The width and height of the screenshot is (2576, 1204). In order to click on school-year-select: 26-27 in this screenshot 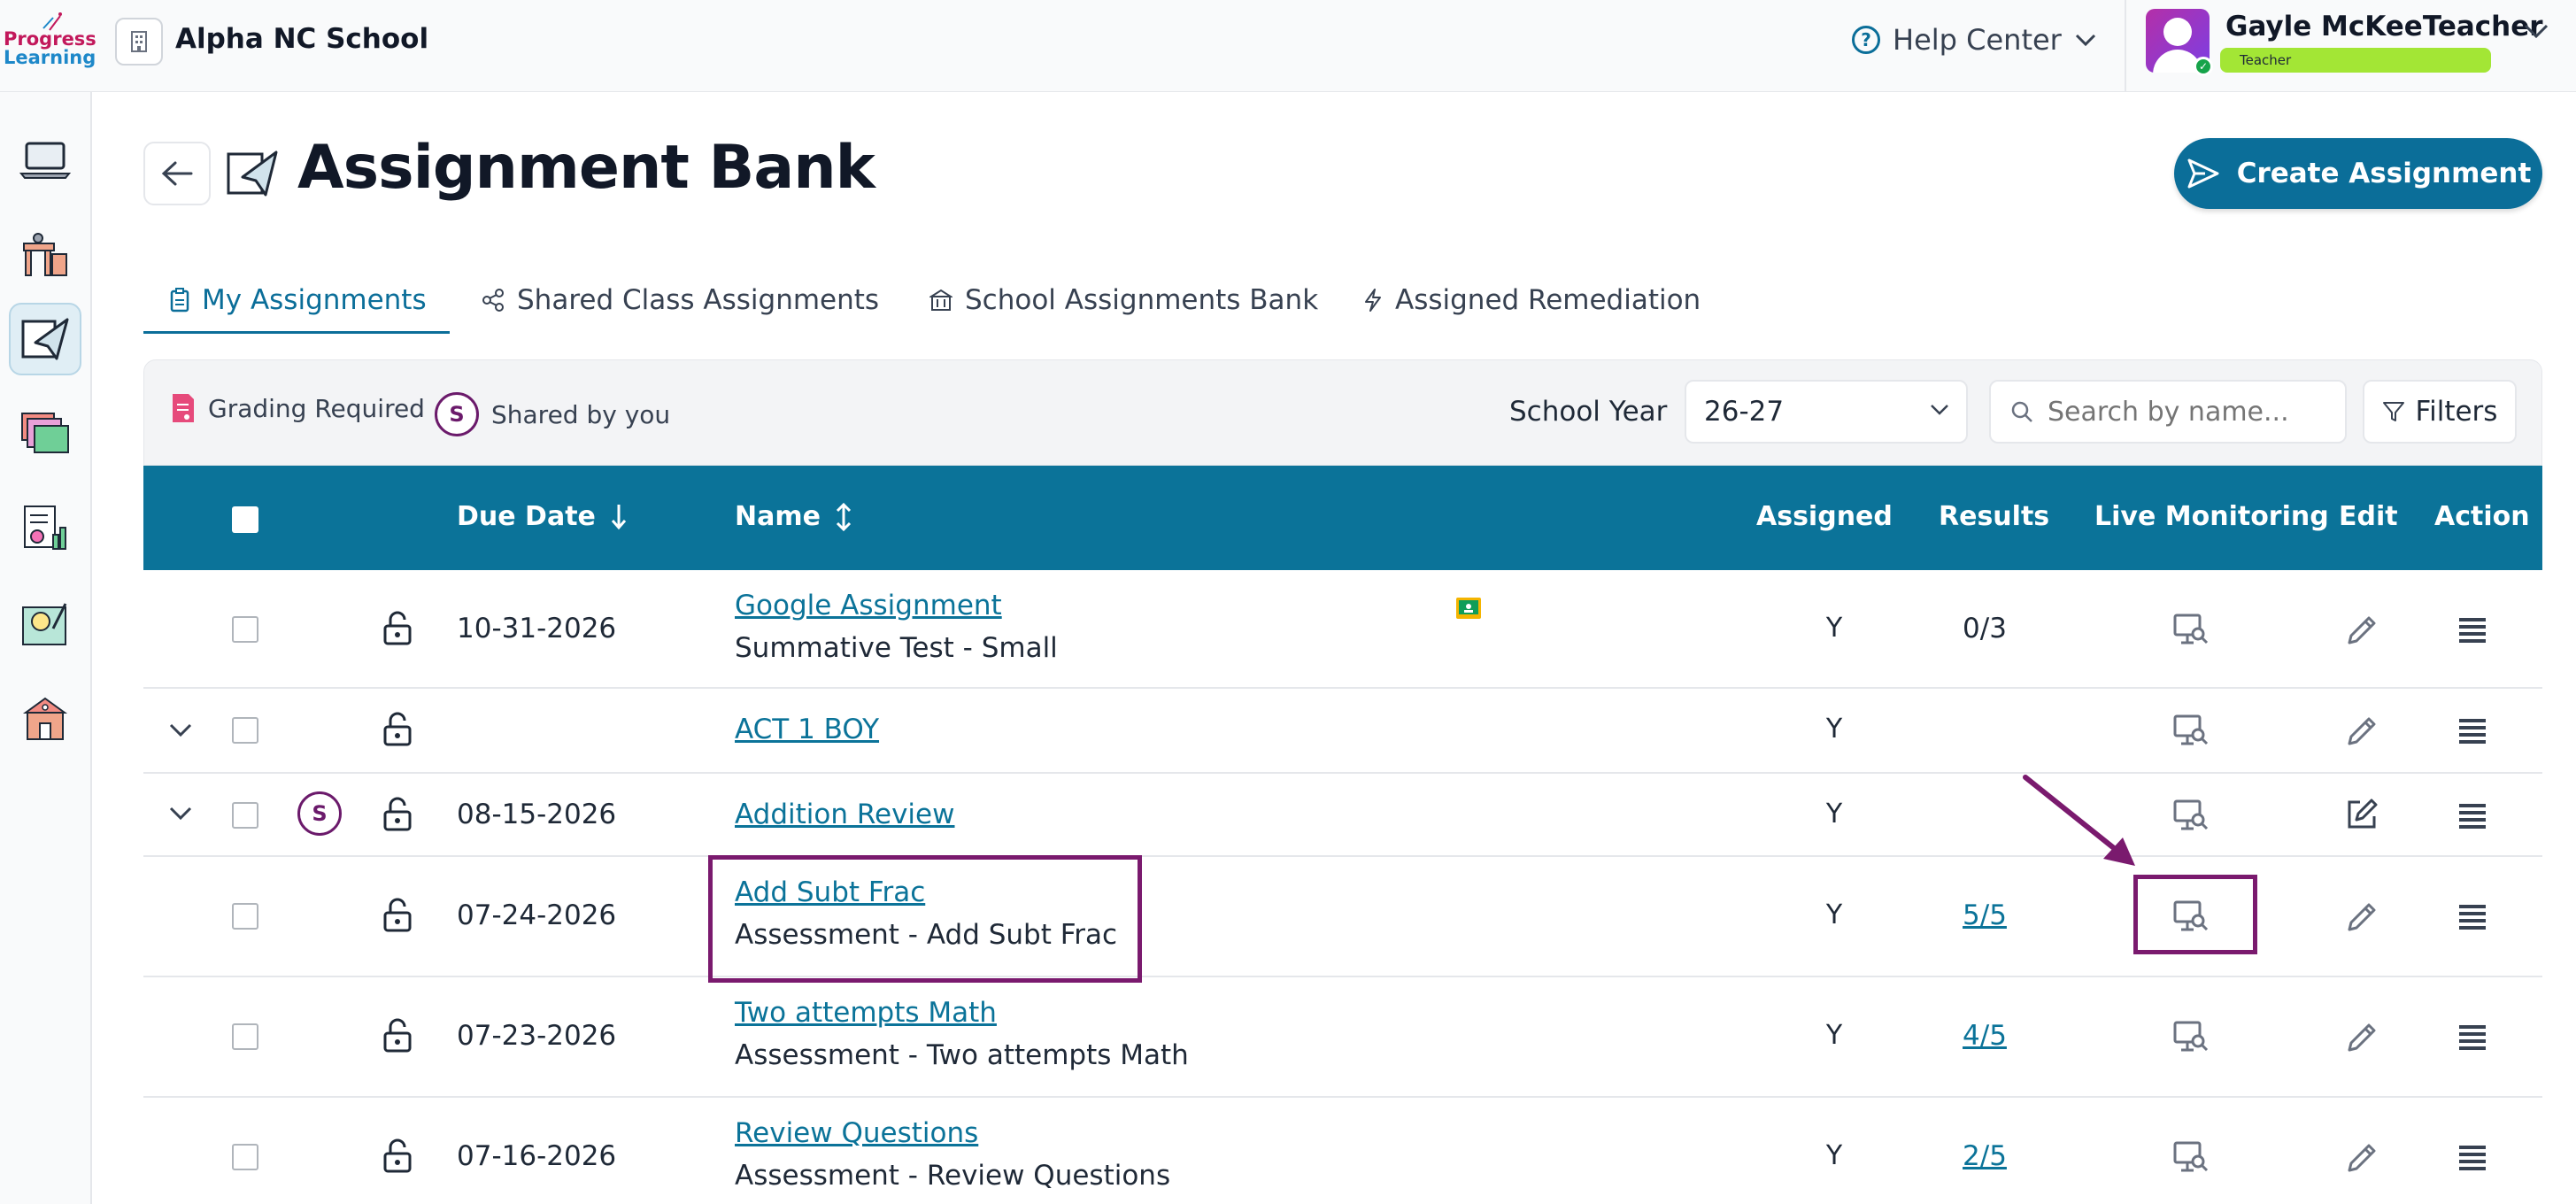, I will do `click(1826, 412)`.